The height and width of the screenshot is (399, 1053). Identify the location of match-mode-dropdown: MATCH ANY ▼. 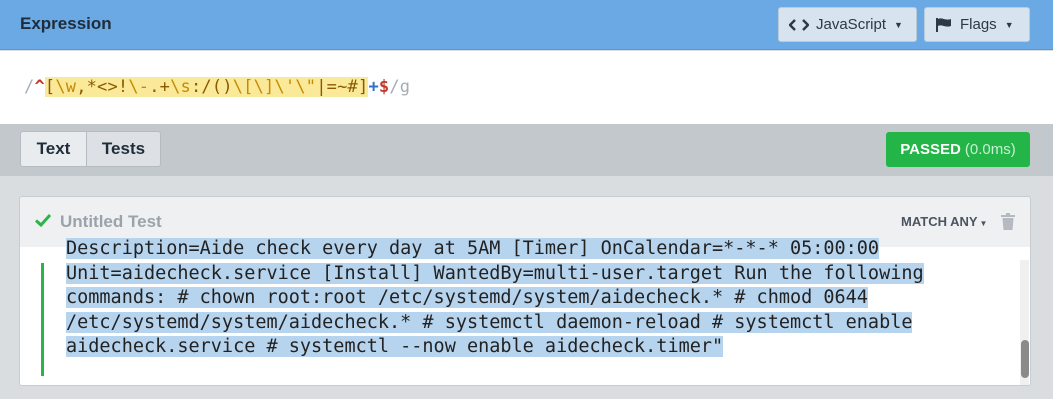
(944, 221).